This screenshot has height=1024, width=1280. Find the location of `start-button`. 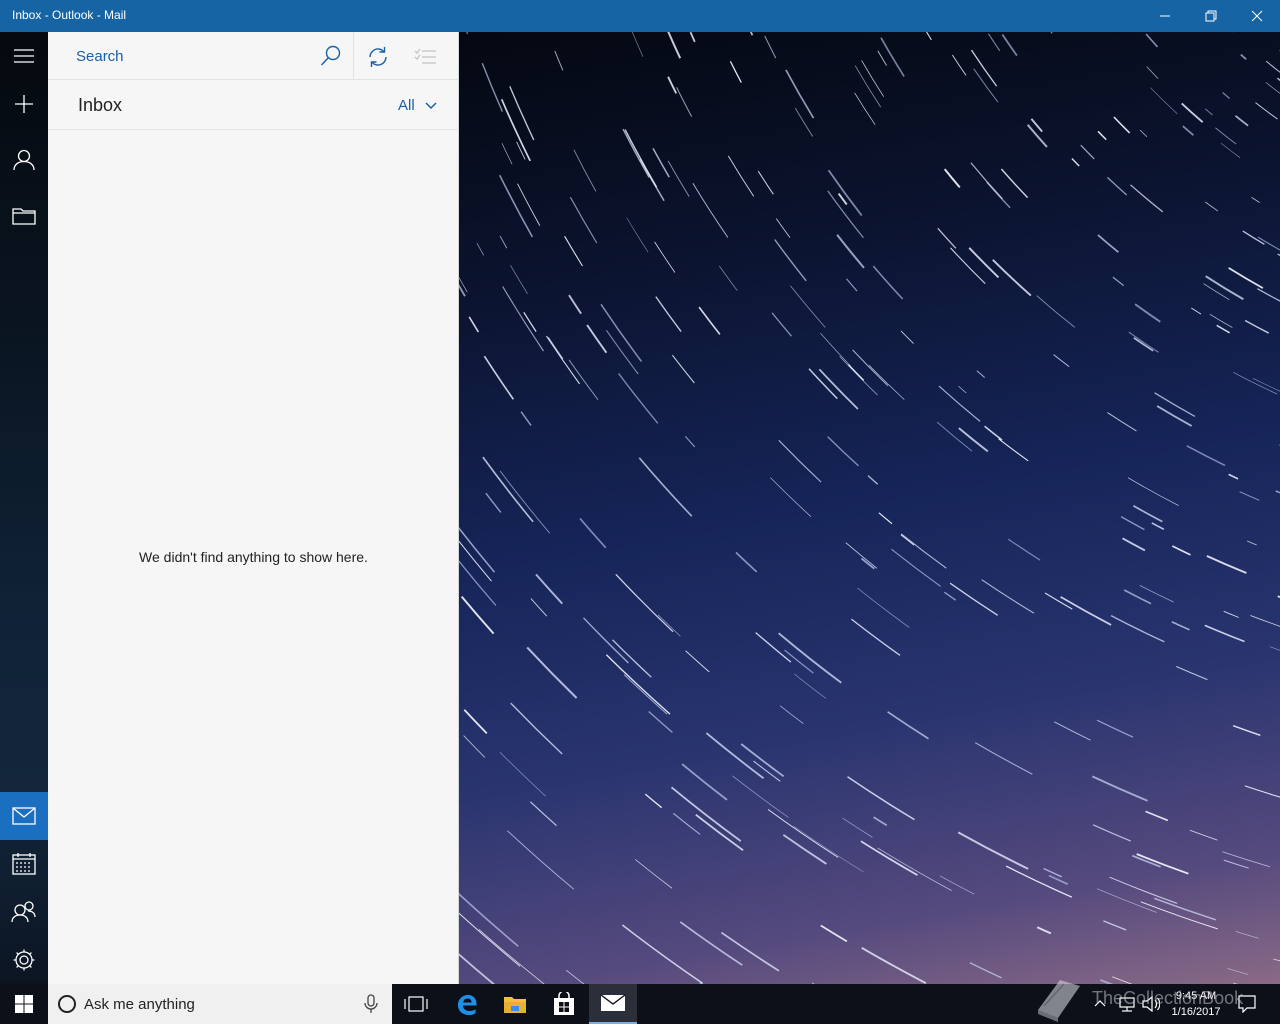

start-button is located at coordinates (24, 1004).